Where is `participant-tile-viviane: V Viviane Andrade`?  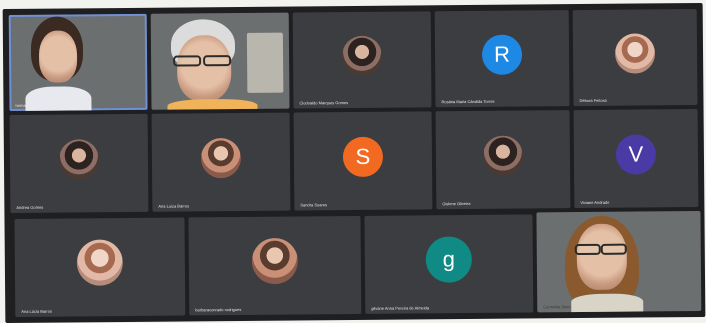
participant-tile-viviane: V Viviane Andrade is located at coordinates (636, 159).